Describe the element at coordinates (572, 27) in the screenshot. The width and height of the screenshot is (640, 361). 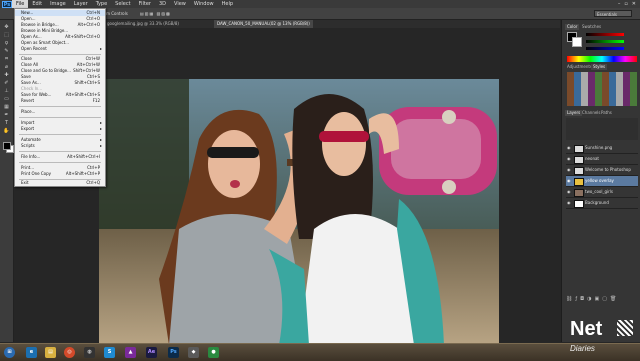
I see `tab-color: Color` at that location.